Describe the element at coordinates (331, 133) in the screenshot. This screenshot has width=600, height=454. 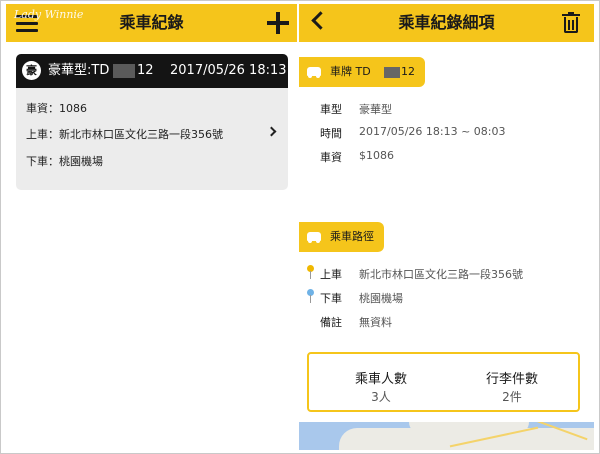
I see `detail-label-time: 時間` at that location.